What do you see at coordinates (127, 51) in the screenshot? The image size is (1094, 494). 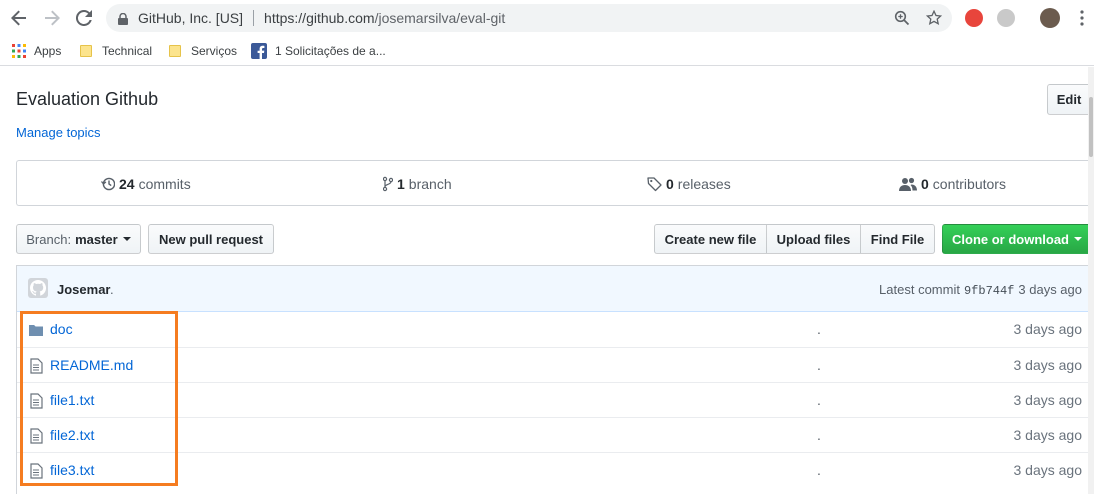 I see `bookmark-label: Technical` at bounding box center [127, 51].